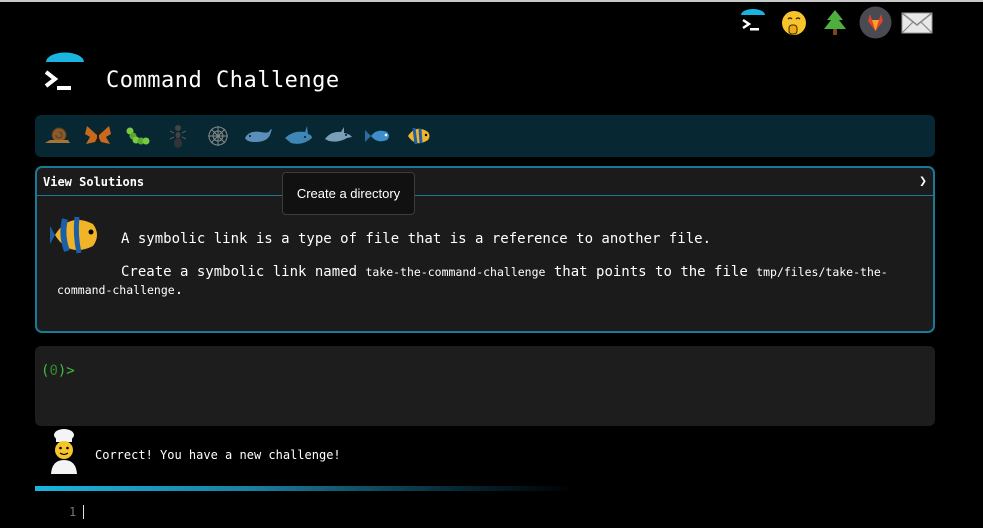  Describe the element at coordinates (98, 136) in the screenshot. I see `butterfly-icon` at that location.